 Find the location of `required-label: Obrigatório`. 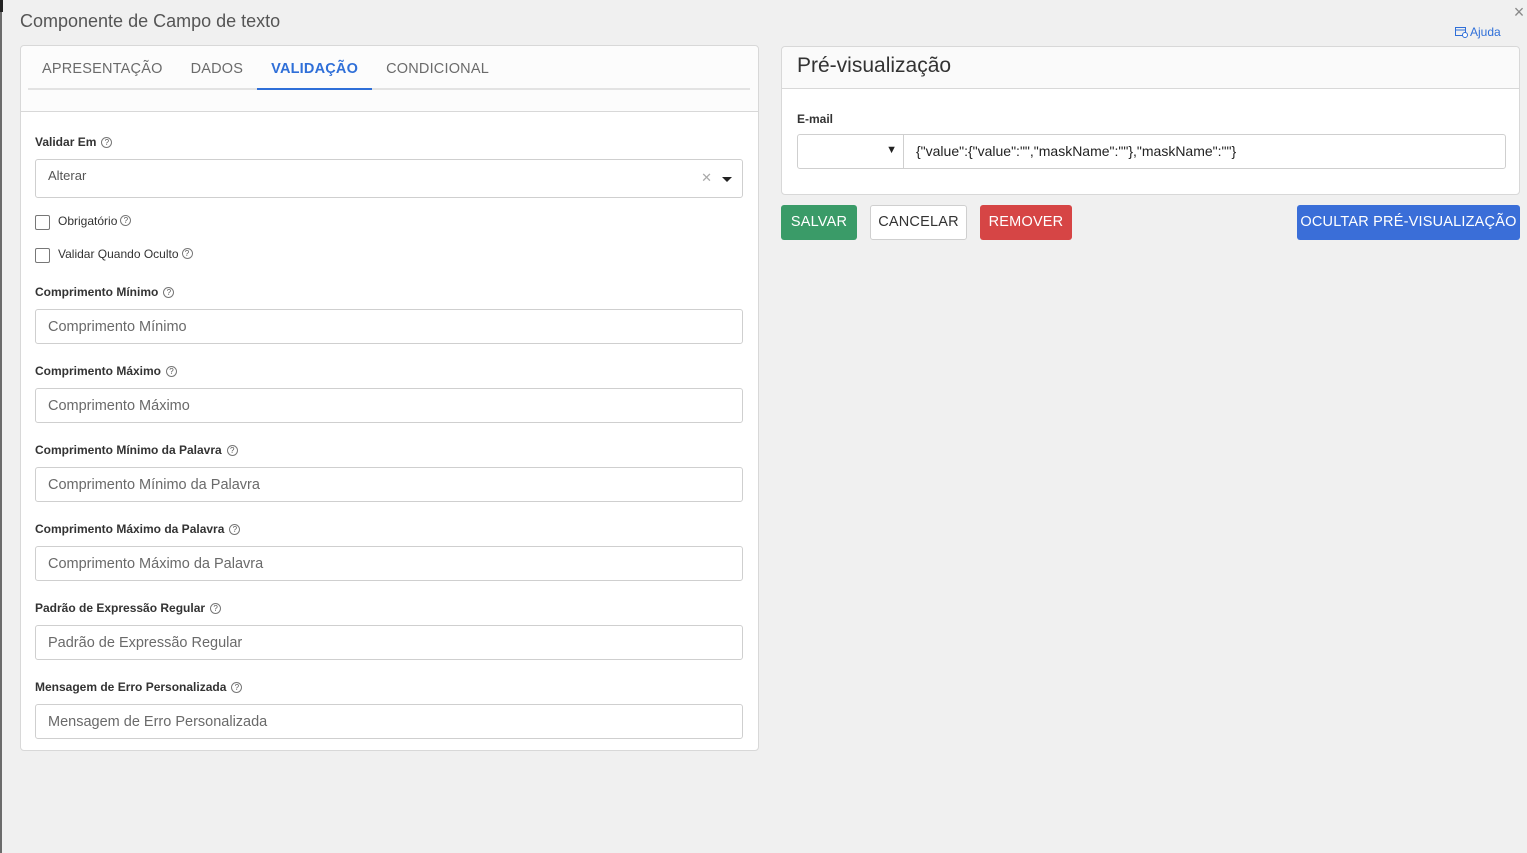

required-label: Obrigatório is located at coordinates (88, 220).